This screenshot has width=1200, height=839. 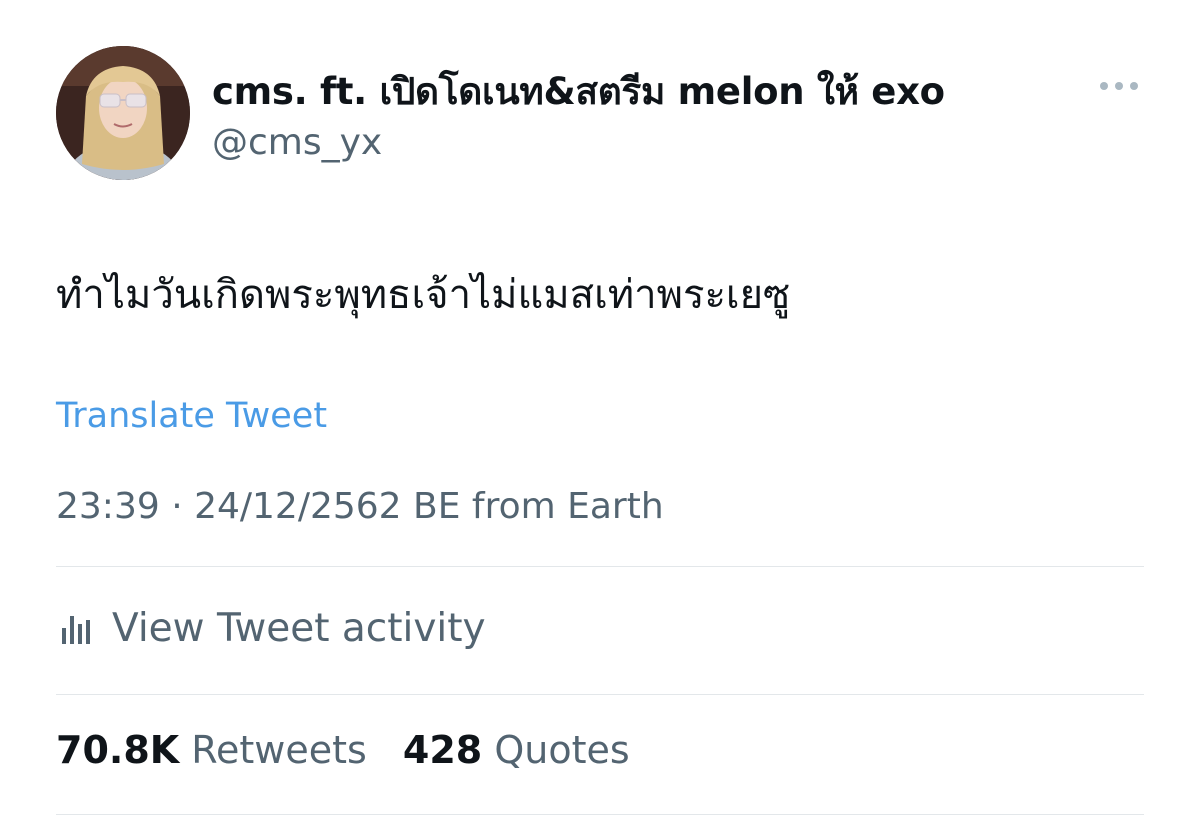 What do you see at coordinates (562, 750) in the screenshot?
I see `quotes-label: Quotes` at bounding box center [562, 750].